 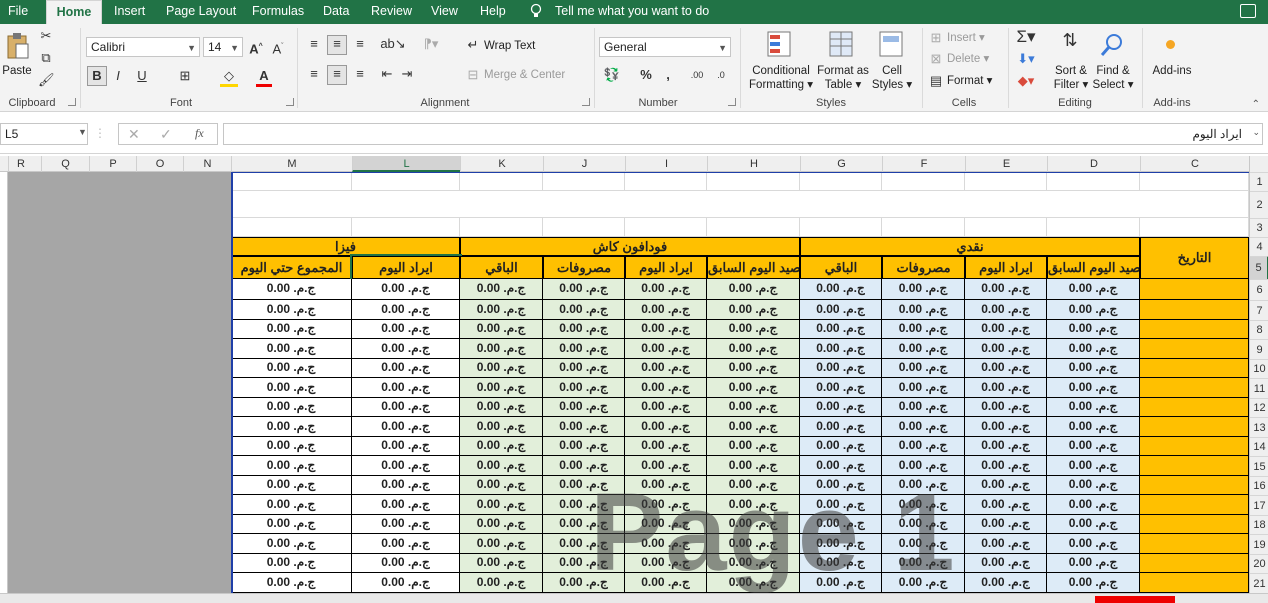 I want to click on decrease-decimal-icon: .0, so click(x=721, y=75).